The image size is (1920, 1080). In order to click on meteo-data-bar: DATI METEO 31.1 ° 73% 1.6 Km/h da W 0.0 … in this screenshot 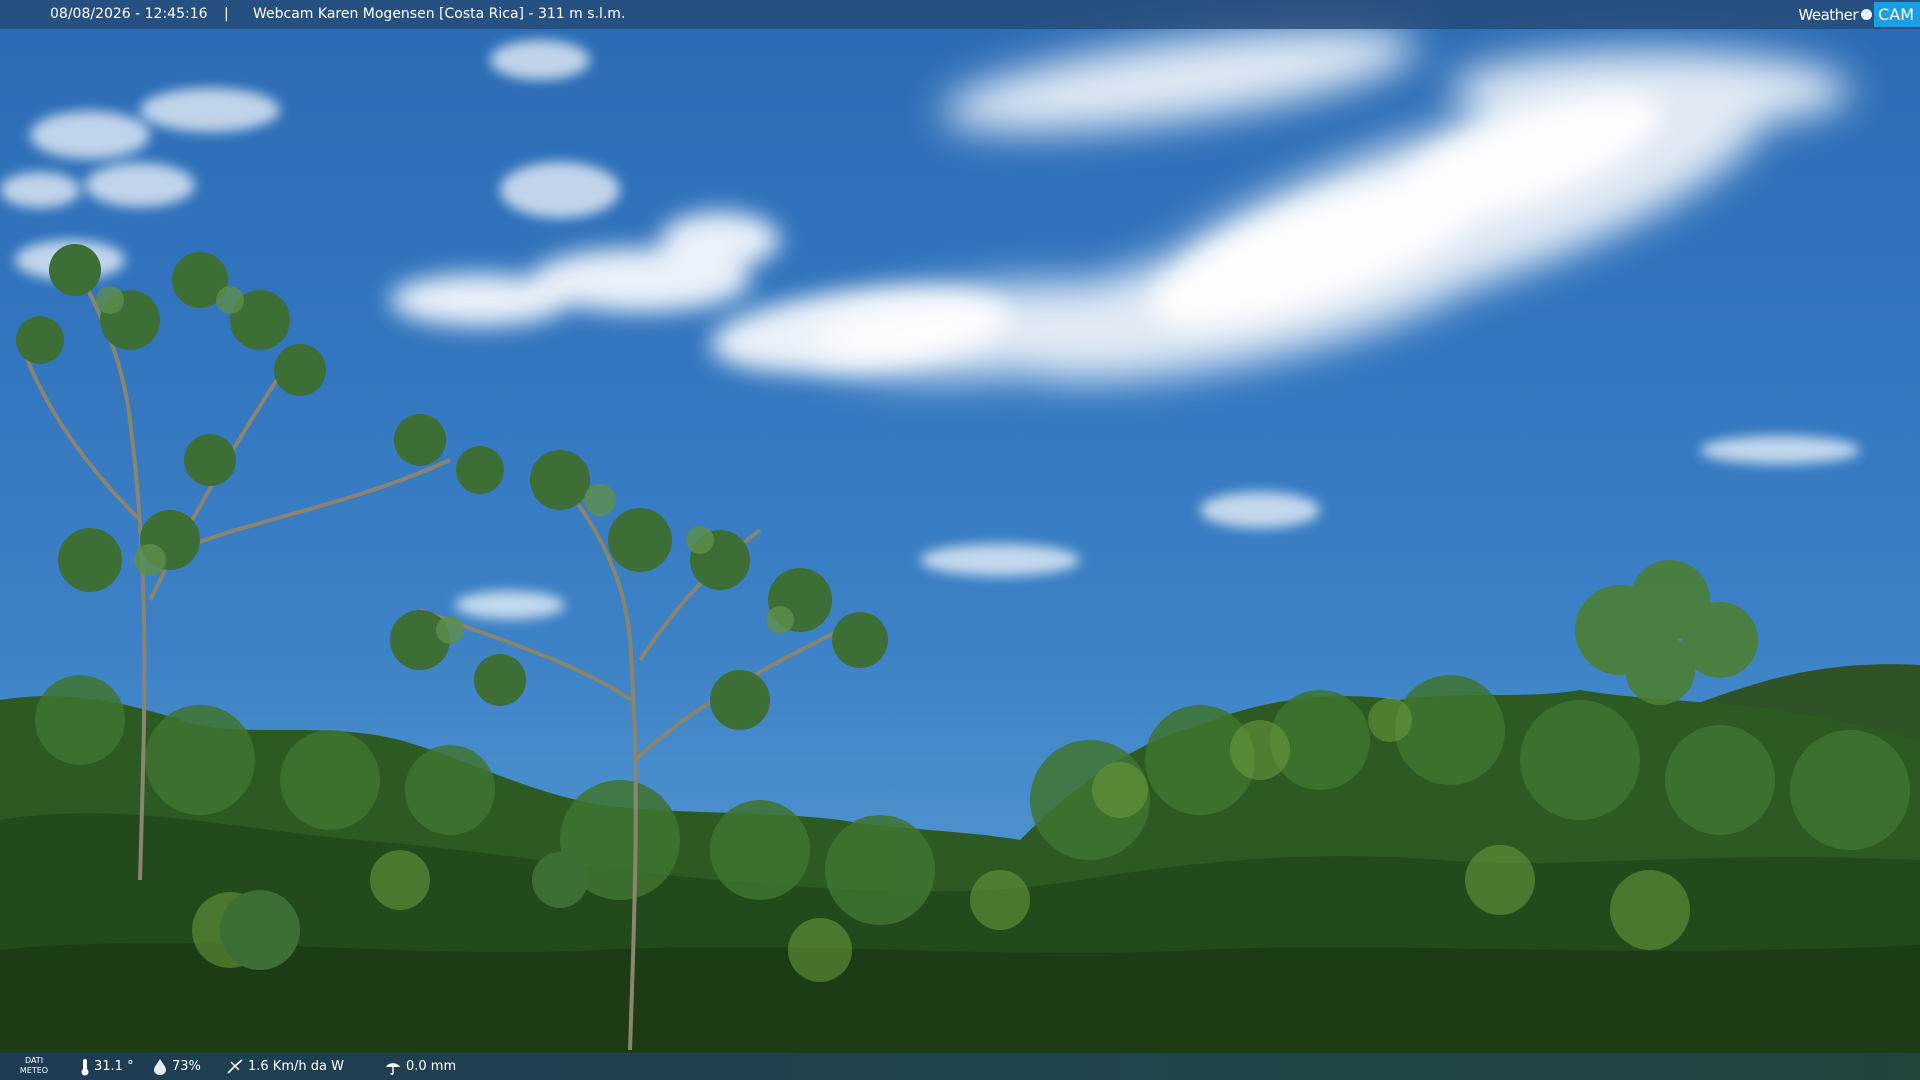, I will do `click(960, 1066)`.